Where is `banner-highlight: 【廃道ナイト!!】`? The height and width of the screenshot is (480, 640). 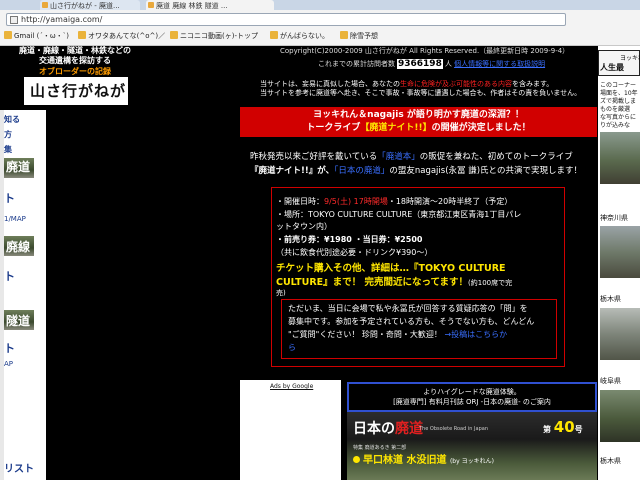 banner-highlight: 【廃道ナイト!!】 is located at coordinates (396, 128).